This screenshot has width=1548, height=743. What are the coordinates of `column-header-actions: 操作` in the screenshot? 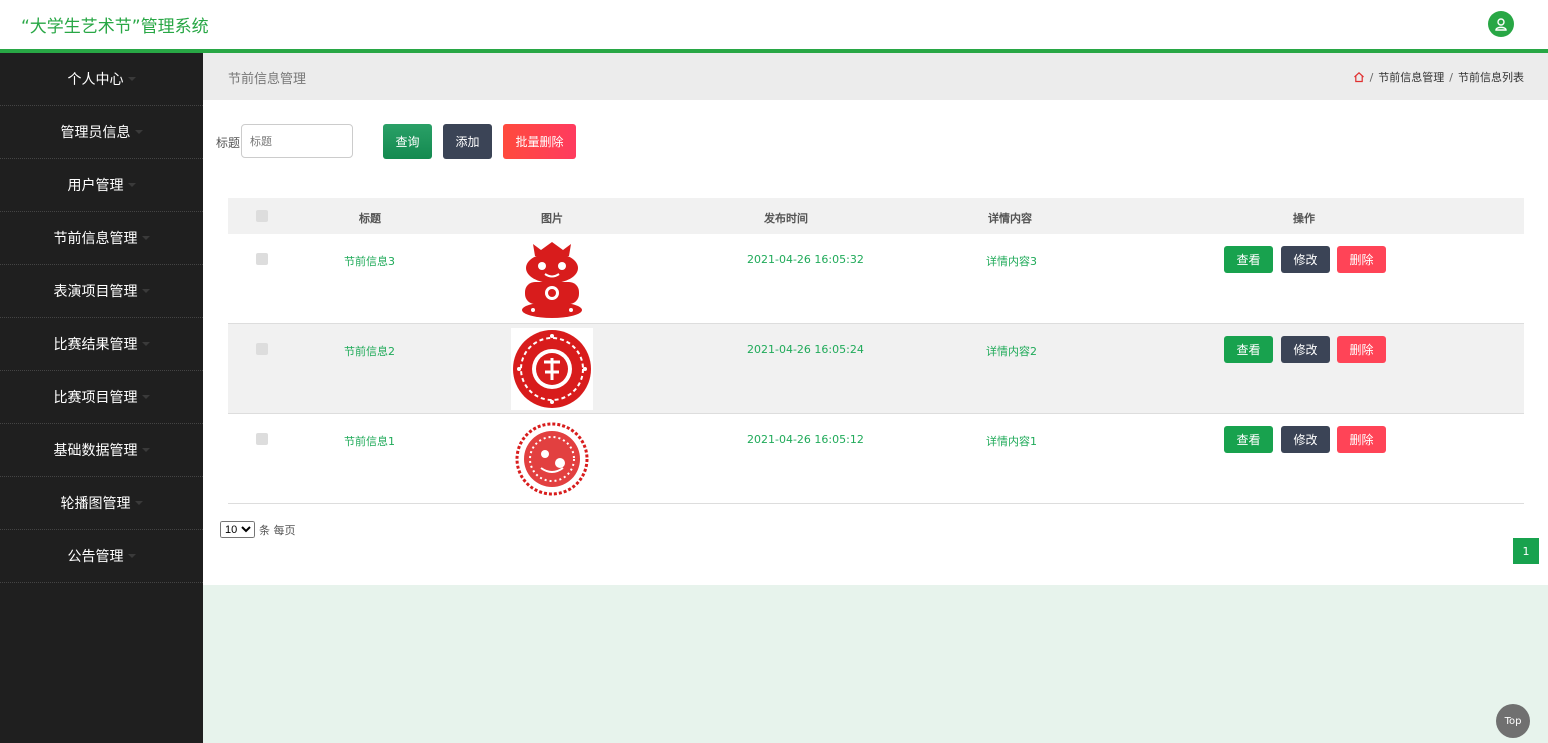 It's located at (1304, 218).